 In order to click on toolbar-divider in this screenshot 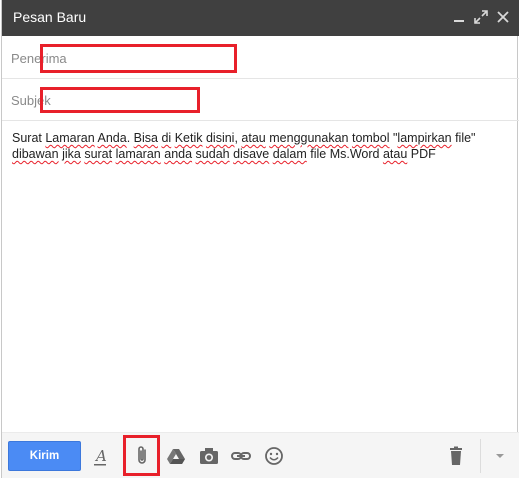, I will do `click(480, 456)`.